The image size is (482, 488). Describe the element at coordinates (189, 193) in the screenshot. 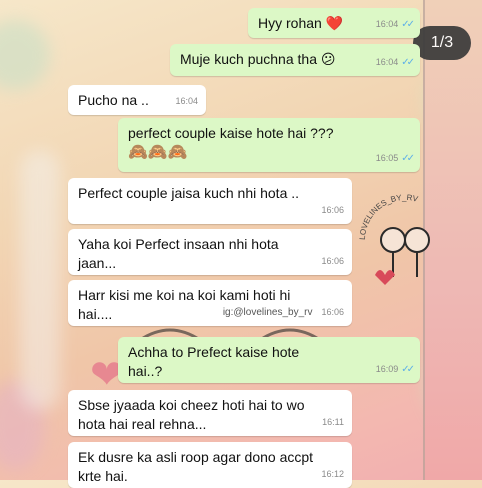

I see `message-text: Perfect couple jaisa kuch nhi hota ..` at that location.